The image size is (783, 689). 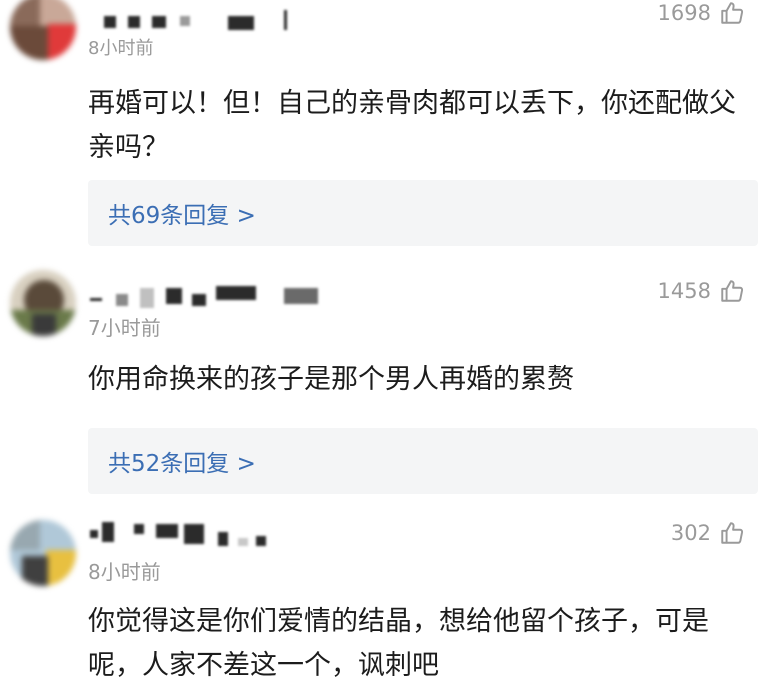 I want to click on like-button: 1458, so click(x=701, y=291).